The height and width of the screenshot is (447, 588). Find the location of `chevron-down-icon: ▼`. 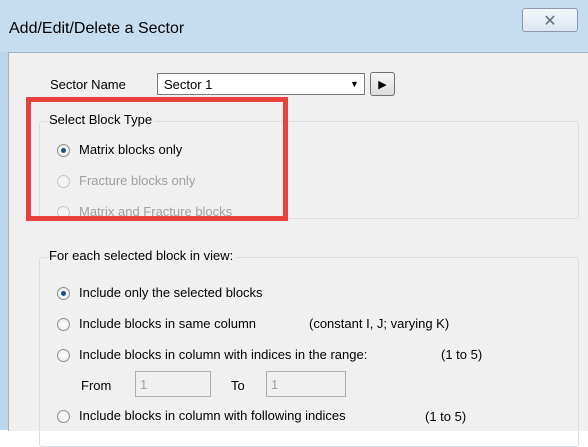

chevron-down-icon: ▼ is located at coordinates (354, 84).